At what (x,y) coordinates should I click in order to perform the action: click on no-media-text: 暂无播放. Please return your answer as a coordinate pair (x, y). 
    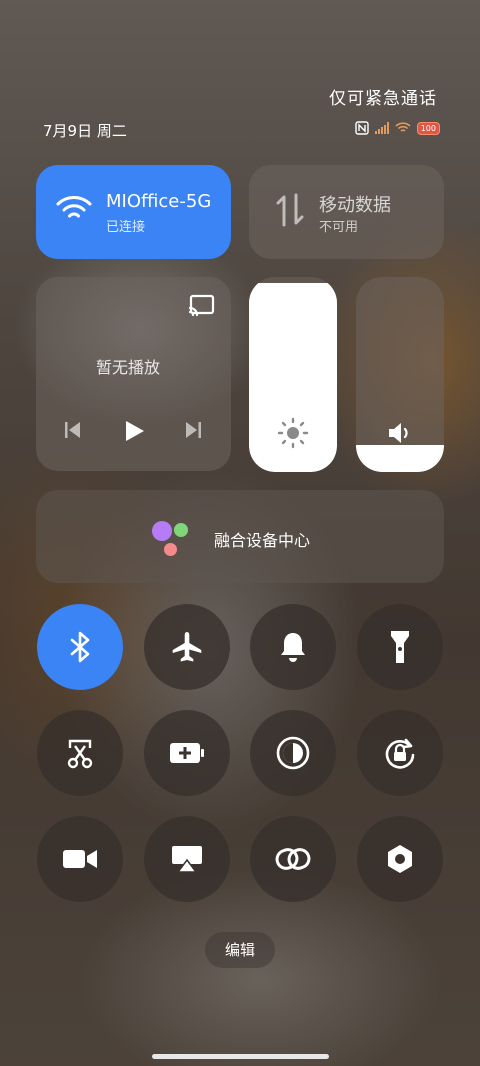
    Looking at the image, I should click on (128, 367).